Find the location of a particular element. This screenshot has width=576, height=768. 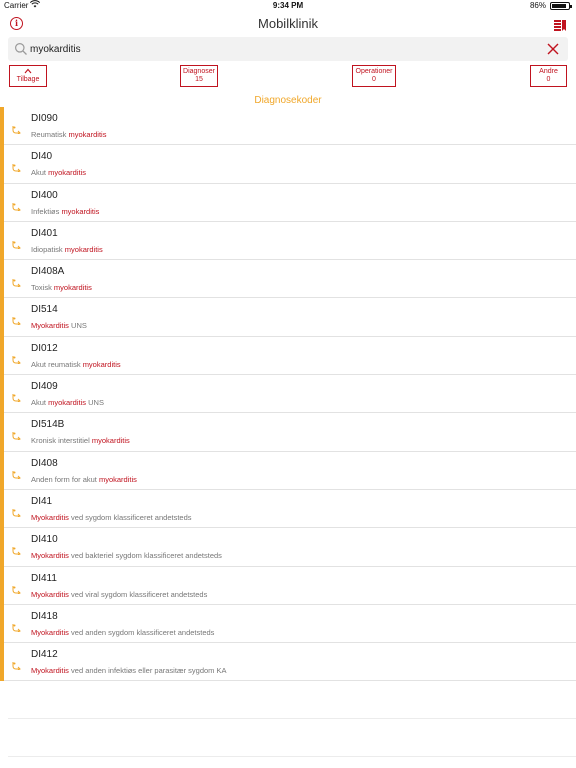

operationer-label: Operationer is located at coordinates (374, 71).